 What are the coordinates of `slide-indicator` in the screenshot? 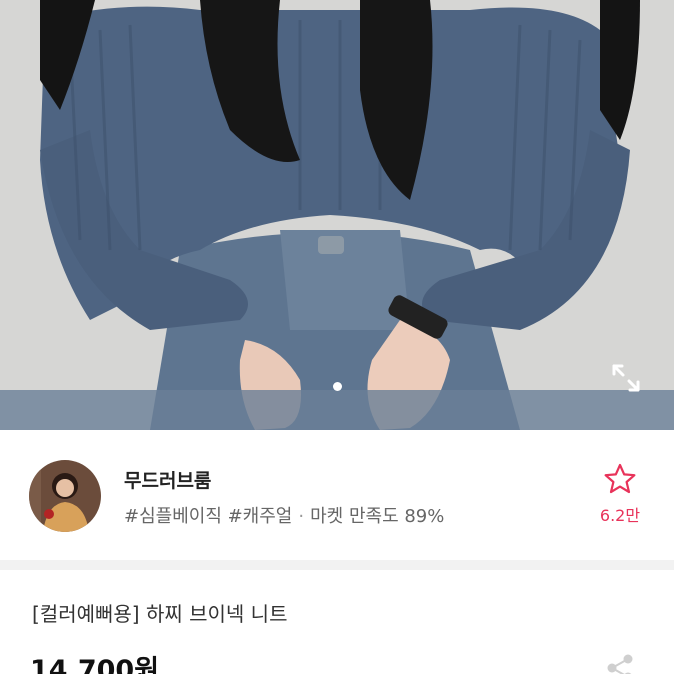 It's located at (337, 388).